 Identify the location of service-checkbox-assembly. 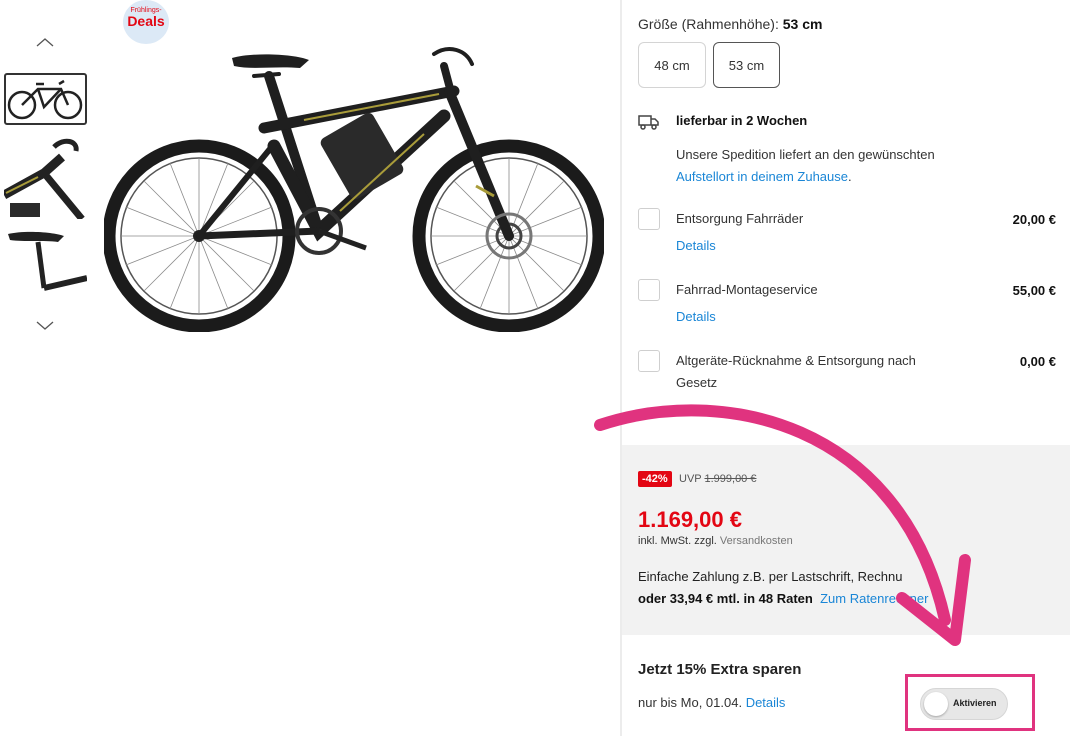
(649, 290).